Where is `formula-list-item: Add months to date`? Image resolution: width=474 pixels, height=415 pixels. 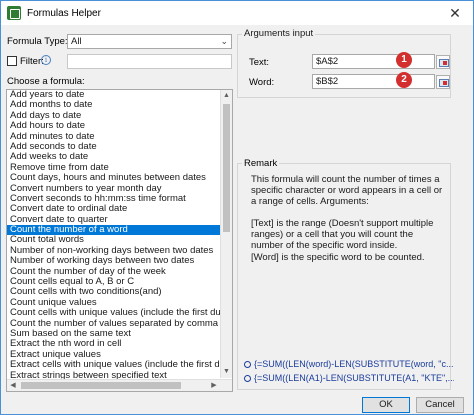
formula-list-item: Add months to date is located at coordinates (114, 105).